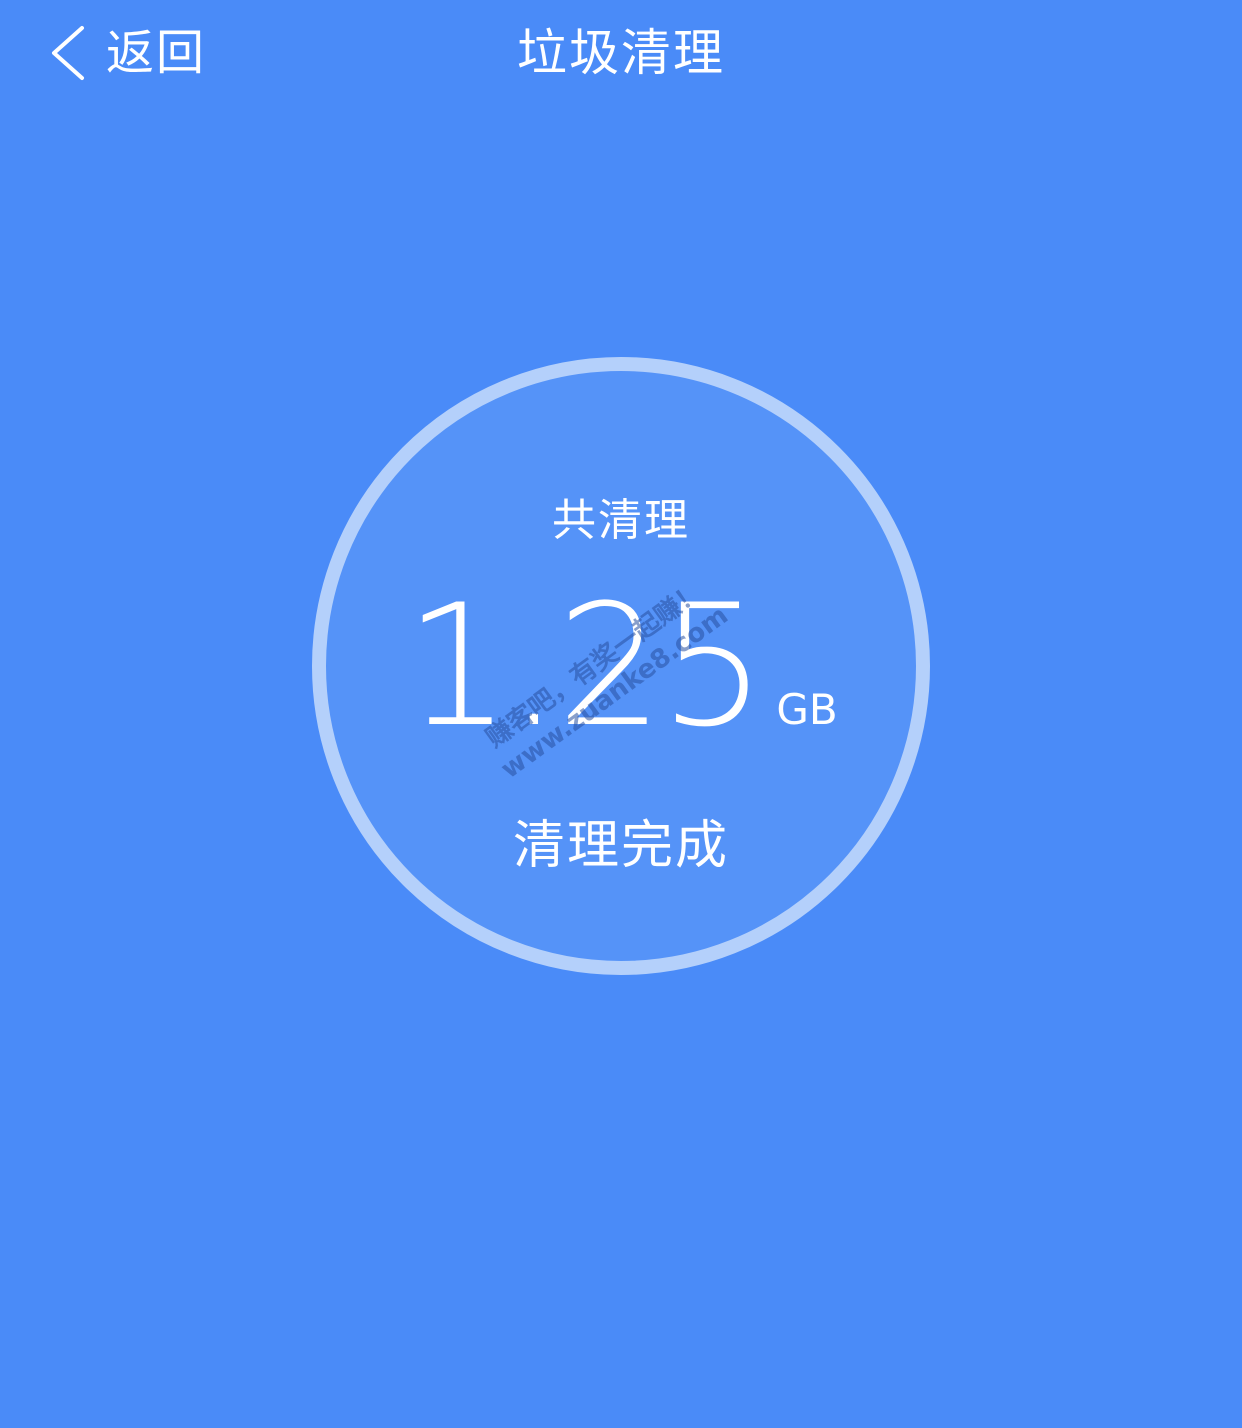 This screenshot has height=1428, width=1242. Describe the element at coordinates (621, 520) in the screenshot. I see `total-cleaned-caption: 共清理` at that location.